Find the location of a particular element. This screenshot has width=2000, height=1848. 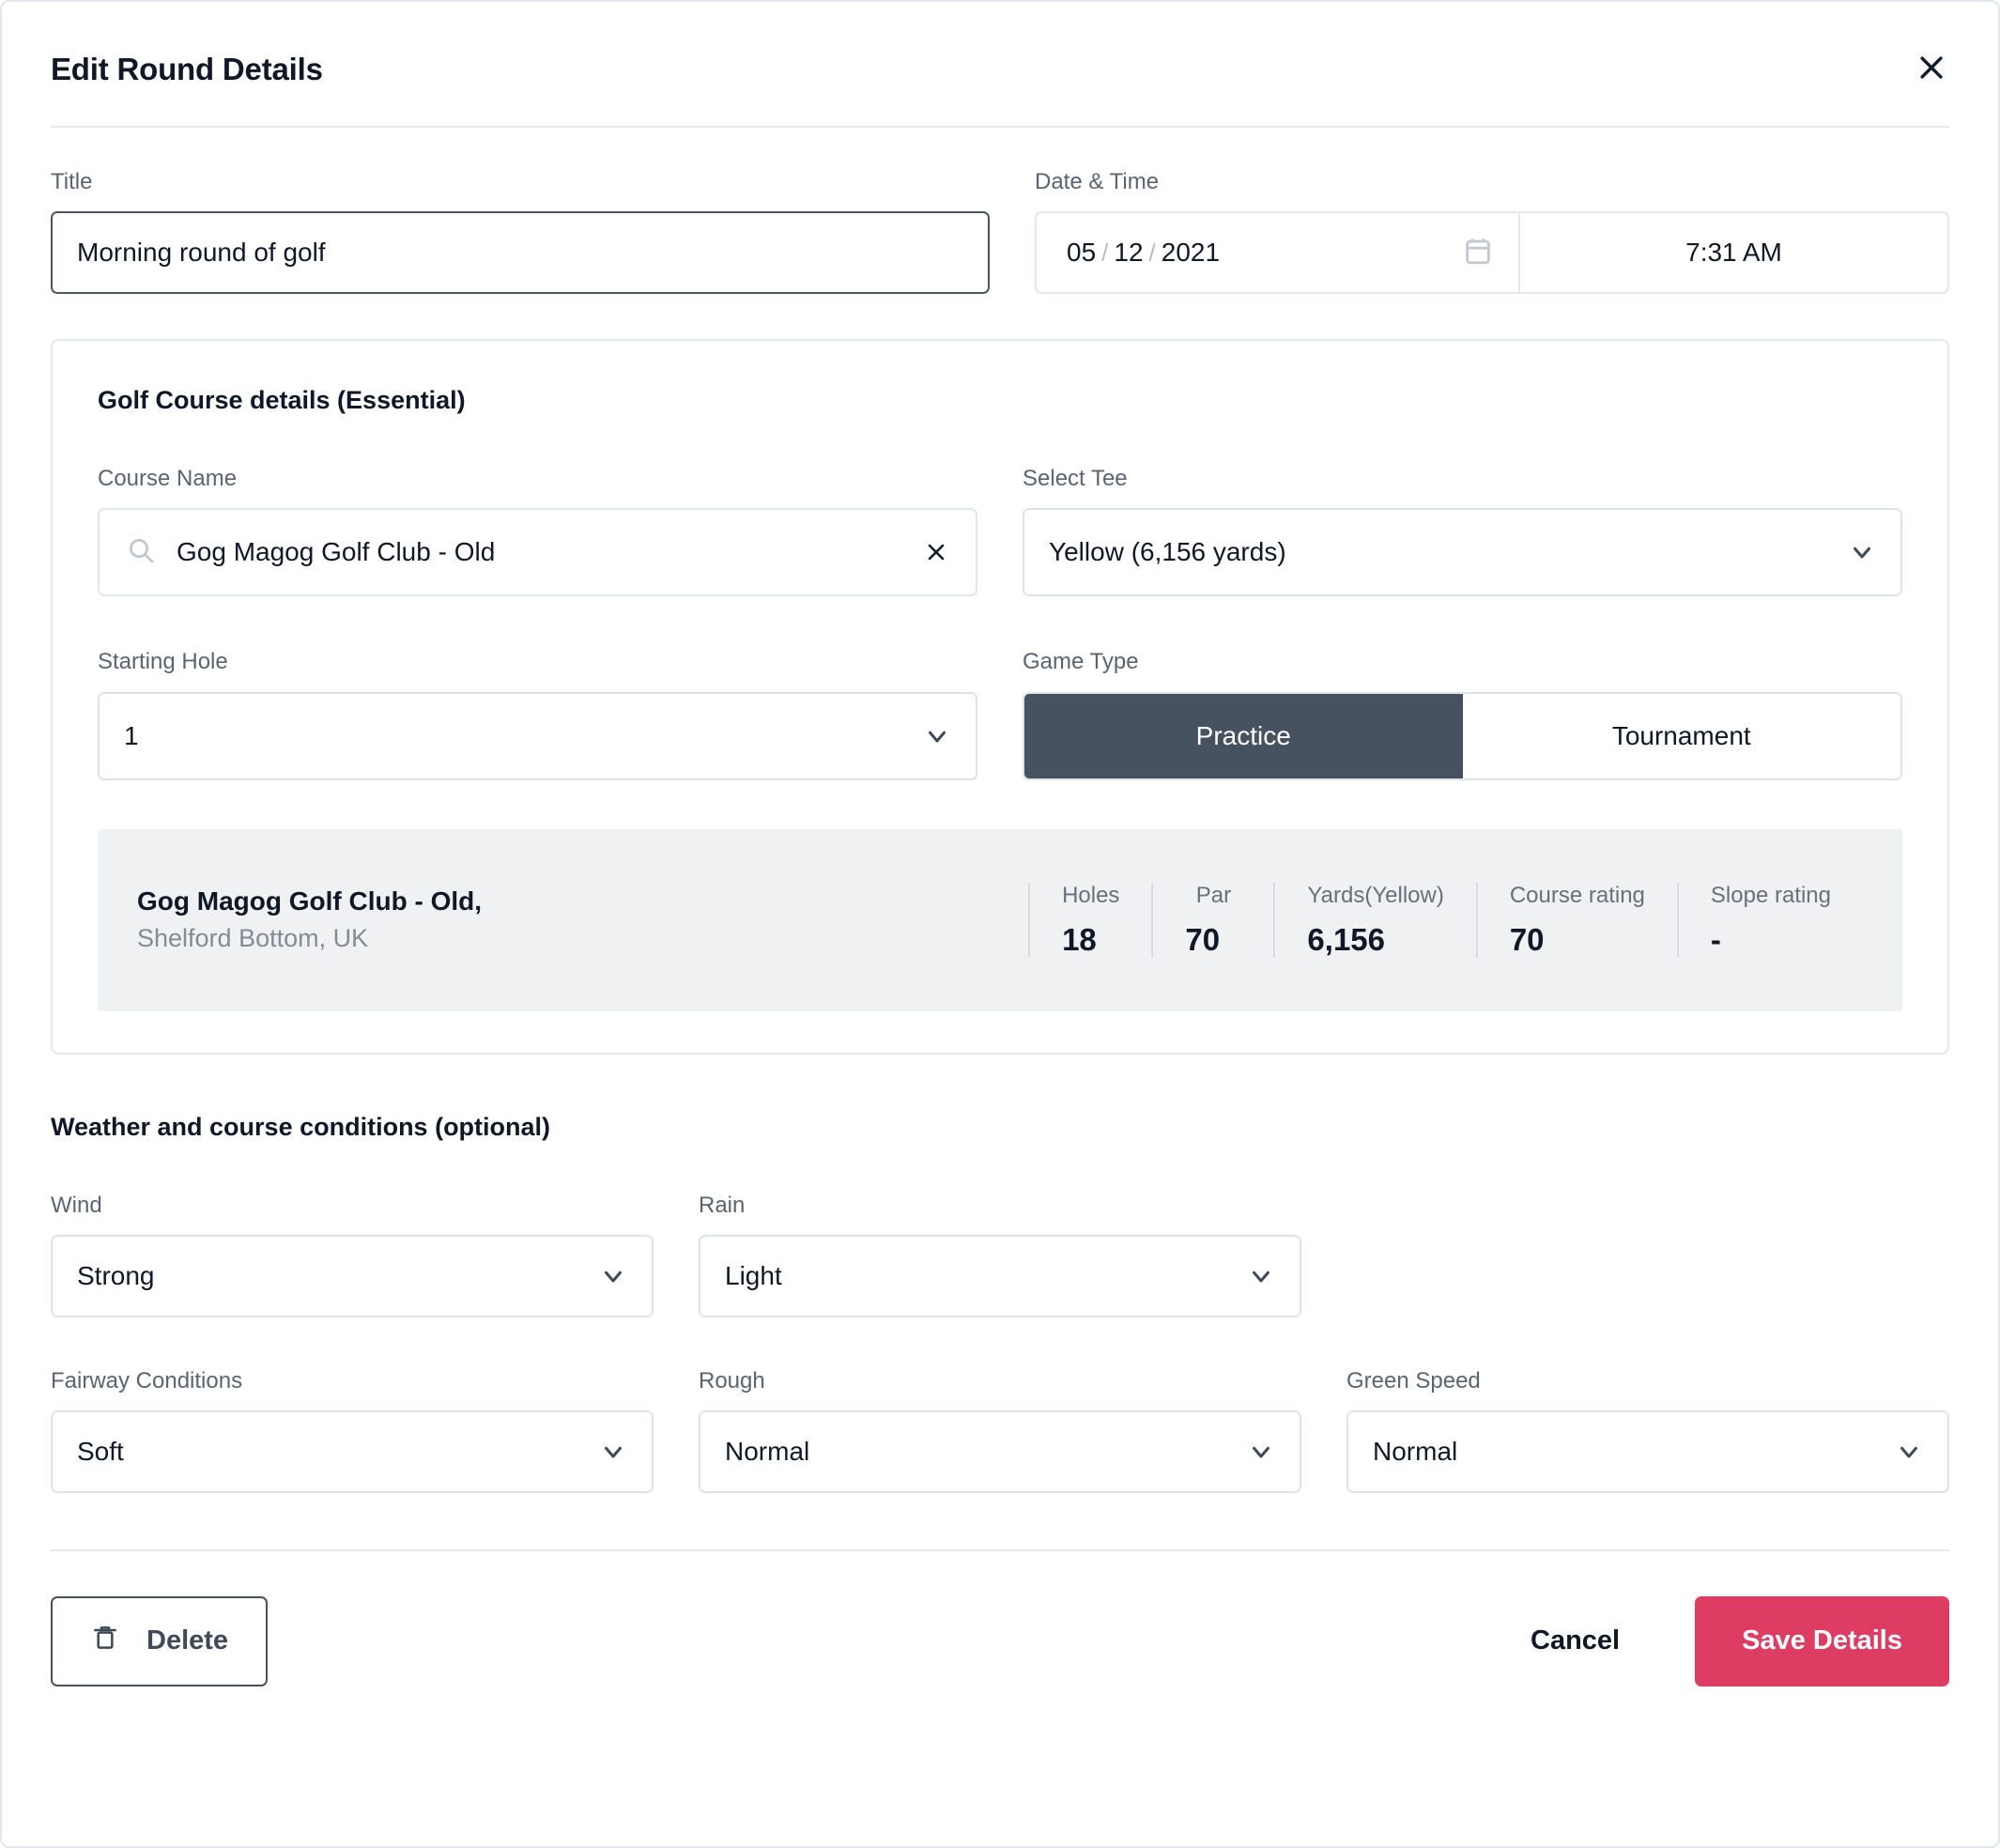

title-label: Title is located at coordinates (72, 181).